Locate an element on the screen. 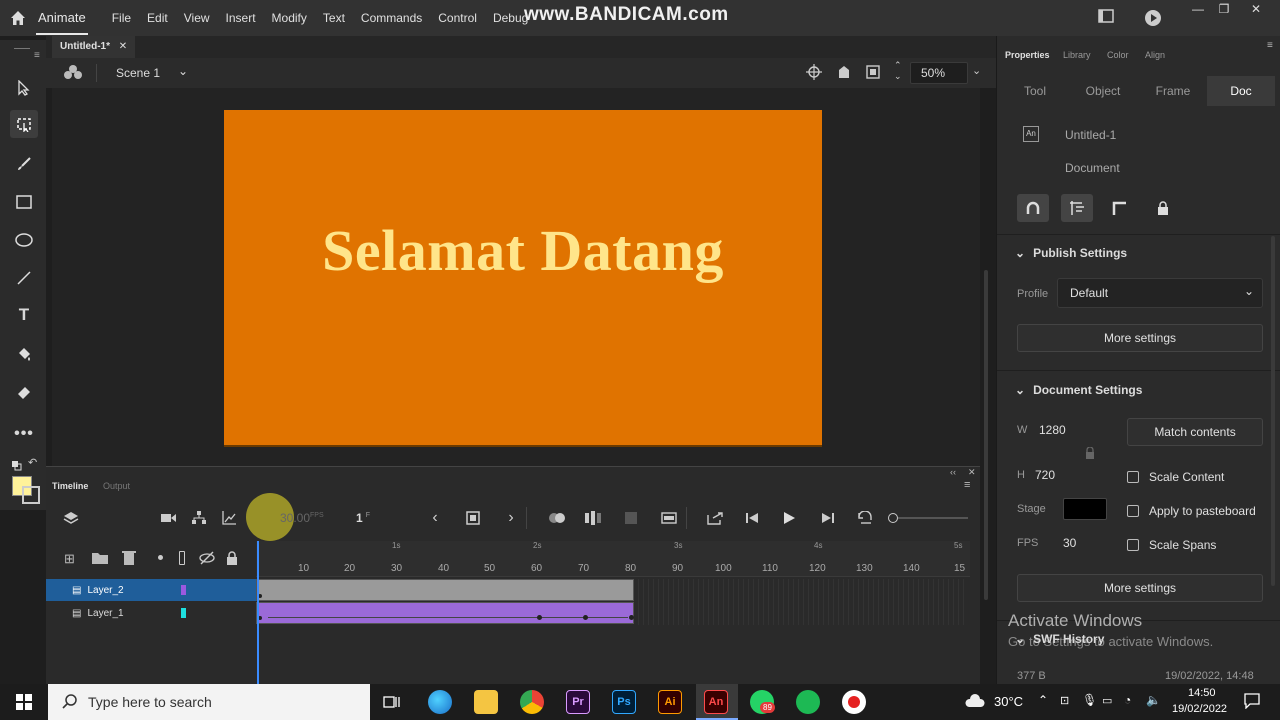 The height and width of the screenshot is (720, 1280). rectangle-tool-icon is located at coordinates (24, 202).